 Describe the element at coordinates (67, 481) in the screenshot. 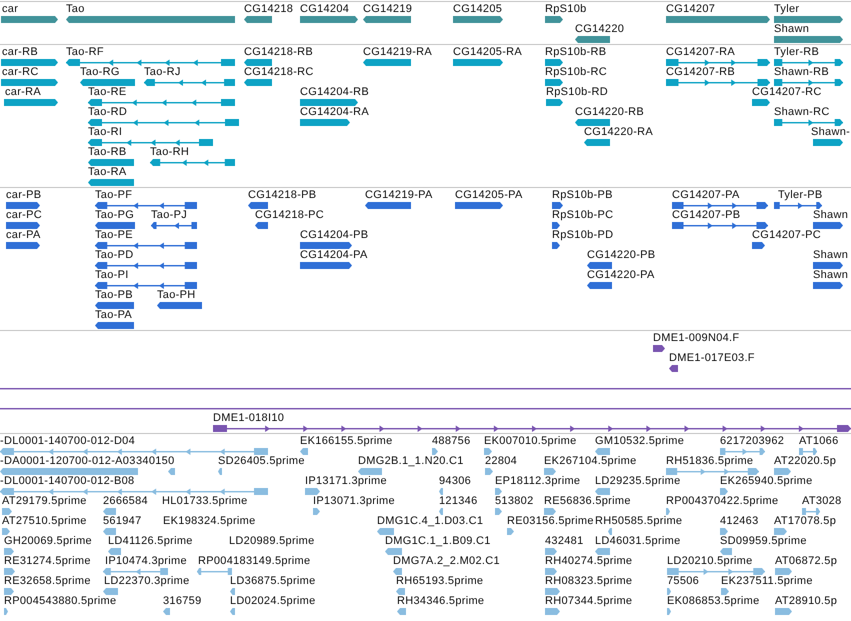

I see `feature-label: -DL0001-140700-012-B08` at that location.